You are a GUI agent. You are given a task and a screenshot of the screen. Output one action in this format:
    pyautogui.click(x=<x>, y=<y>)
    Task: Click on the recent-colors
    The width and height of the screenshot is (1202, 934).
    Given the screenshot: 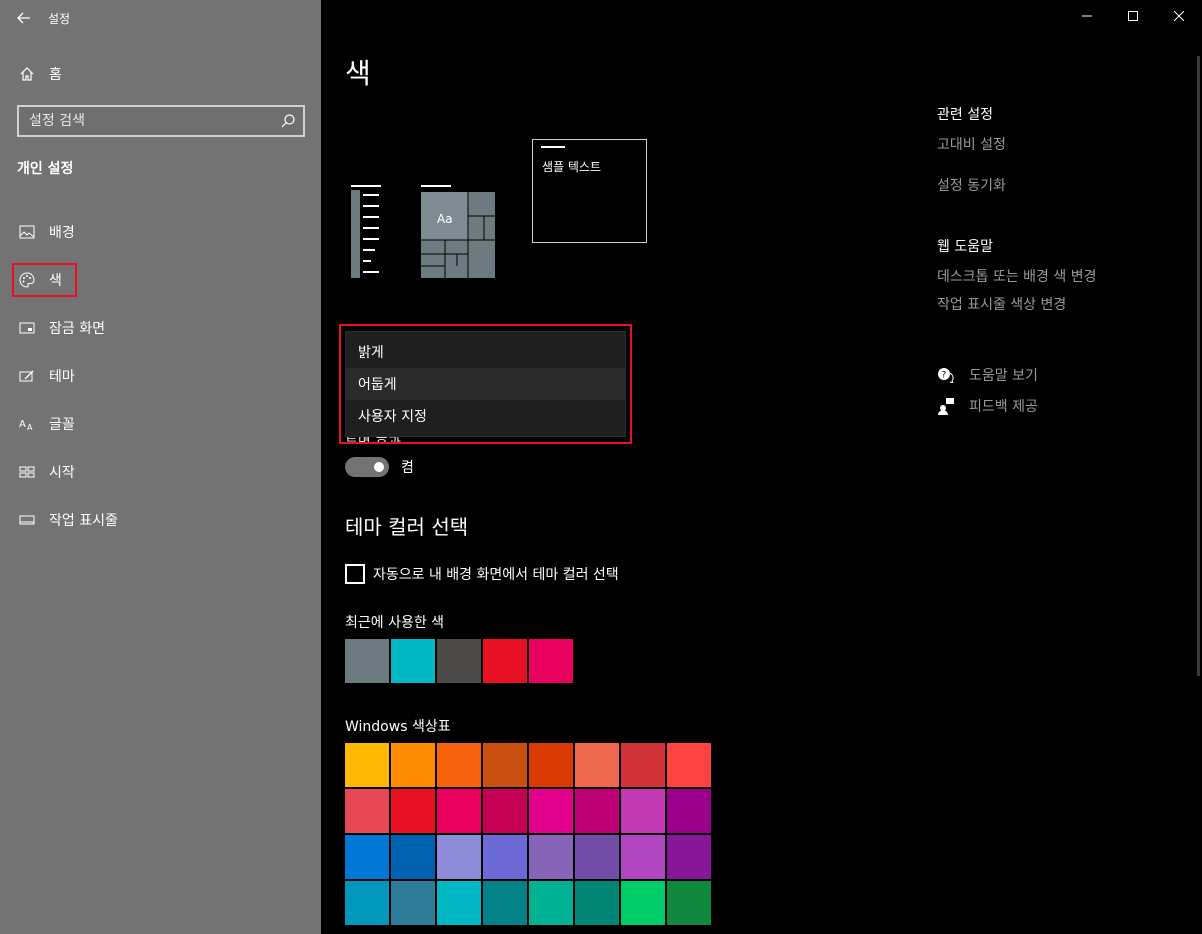 What is the action you would take?
    pyautogui.click(x=460, y=661)
    